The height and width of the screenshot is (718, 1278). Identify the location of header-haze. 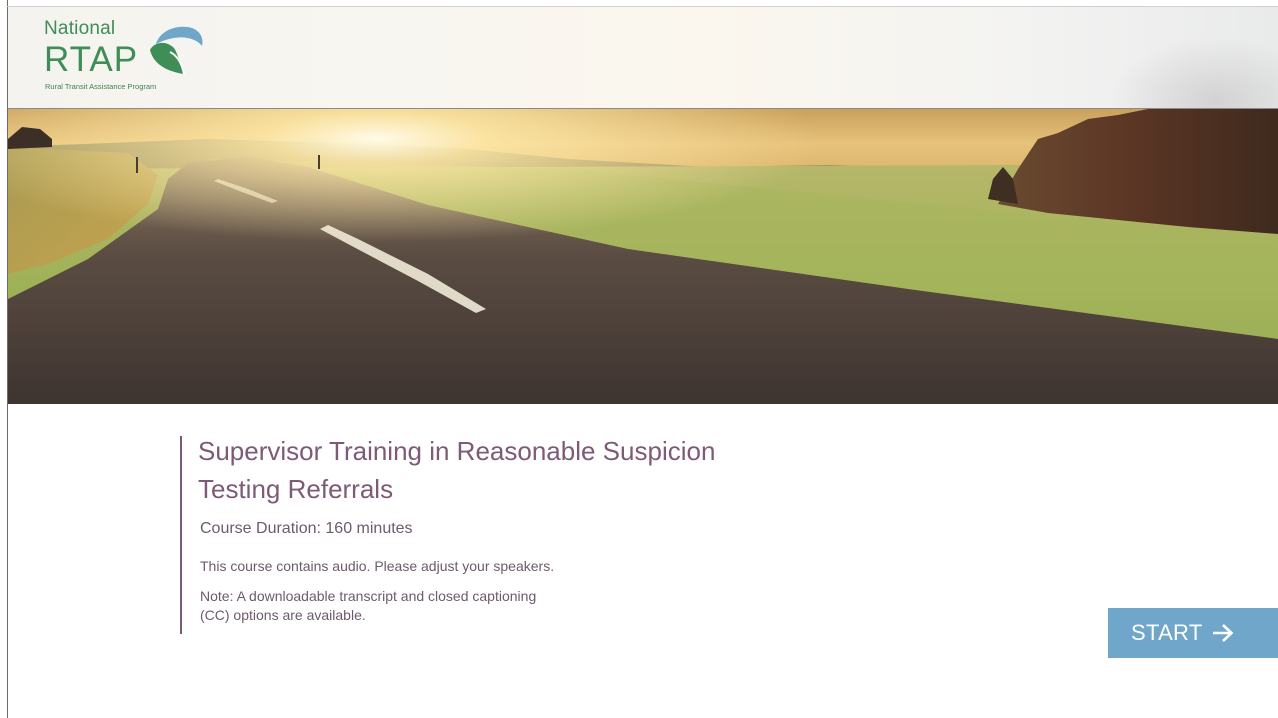
(1193, 76).